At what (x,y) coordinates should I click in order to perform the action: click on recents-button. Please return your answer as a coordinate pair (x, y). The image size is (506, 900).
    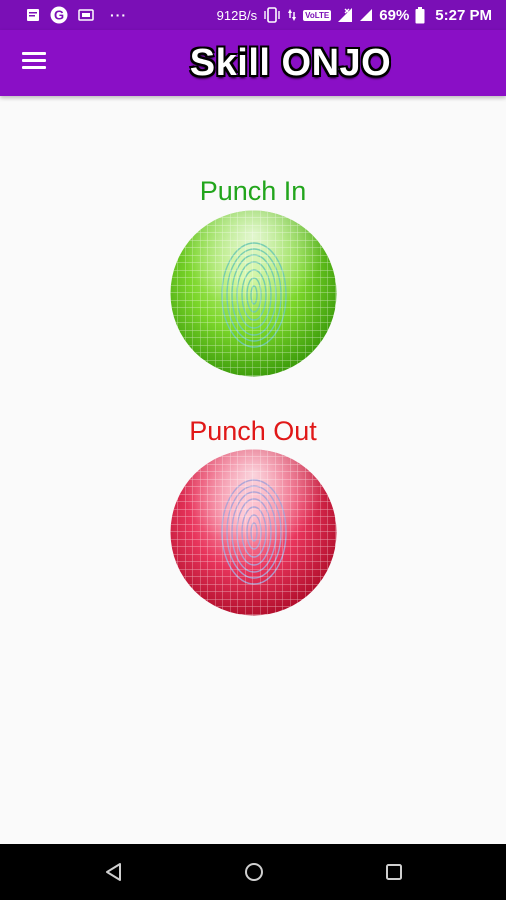
    Looking at the image, I should click on (394, 872).